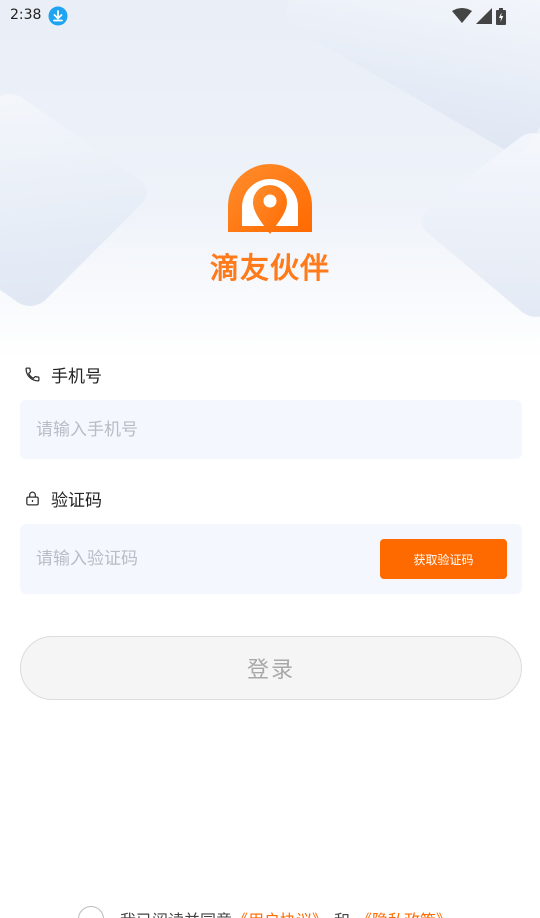 The width and height of the screenshot is (540, 918). What do you see at coordinates (270, 199) in the screenshot?
I see `location-pin-icon` at bounding box center [270, 199].